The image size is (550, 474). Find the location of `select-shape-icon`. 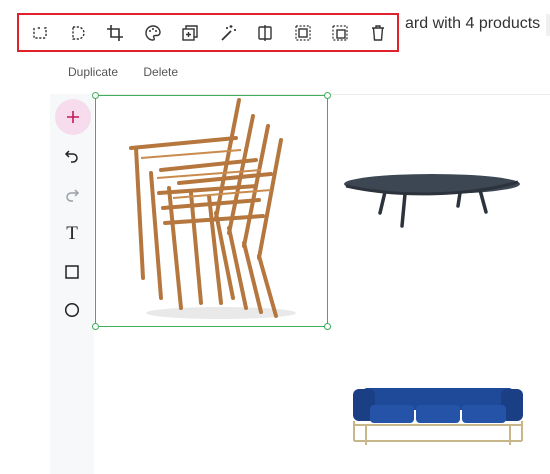

select-shape-icon is located at coordinates (78, 32).